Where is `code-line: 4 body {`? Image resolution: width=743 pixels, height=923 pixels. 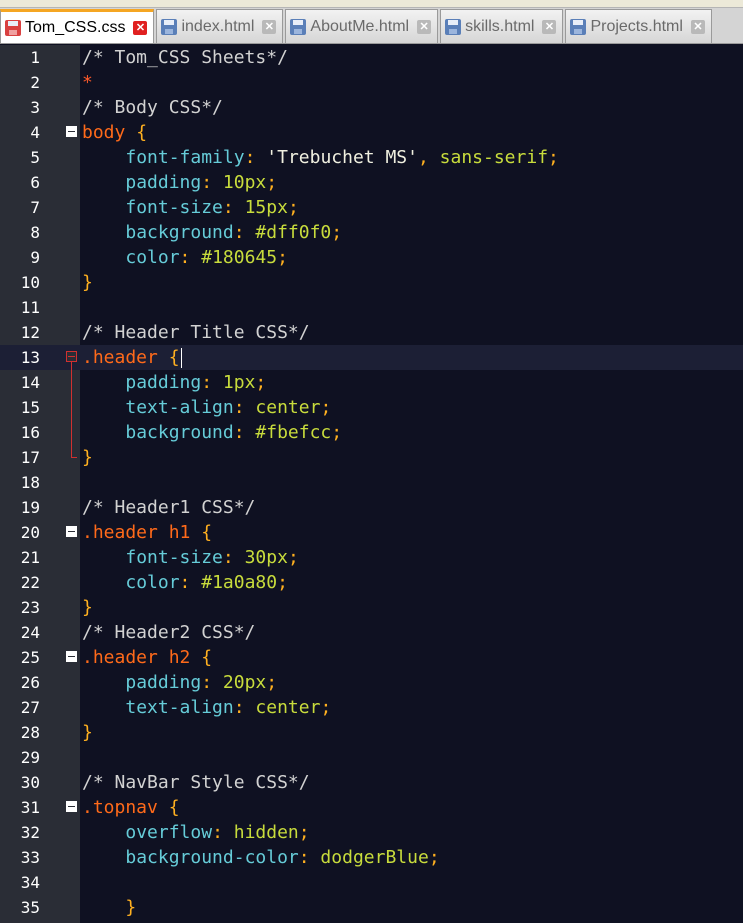
code-line: 4 body { is located at coordinates (371, 132).